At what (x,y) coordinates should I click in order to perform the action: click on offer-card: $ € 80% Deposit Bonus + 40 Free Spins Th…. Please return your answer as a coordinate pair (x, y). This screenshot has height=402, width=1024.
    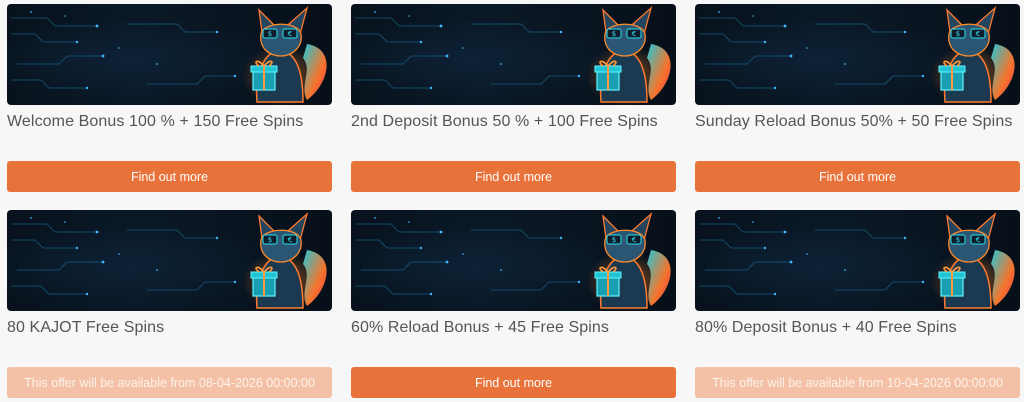
    Looking at the image, I should click on (857, 304).